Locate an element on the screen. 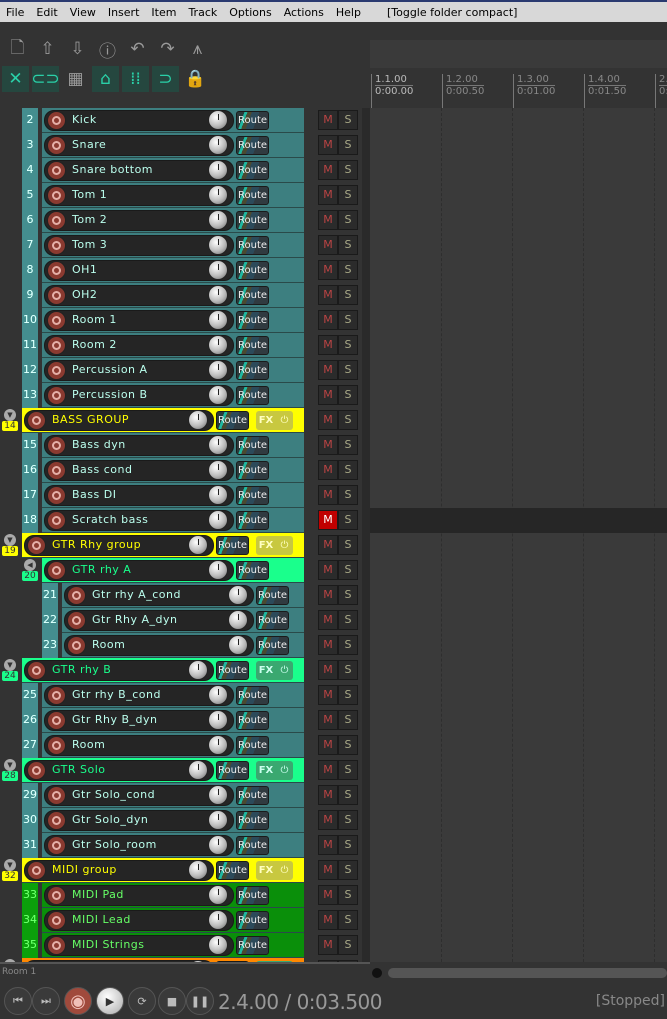 The image size is (667, 1019). track-row: 34 MIDI Lead Route M S is located at coordinates (181, 920).